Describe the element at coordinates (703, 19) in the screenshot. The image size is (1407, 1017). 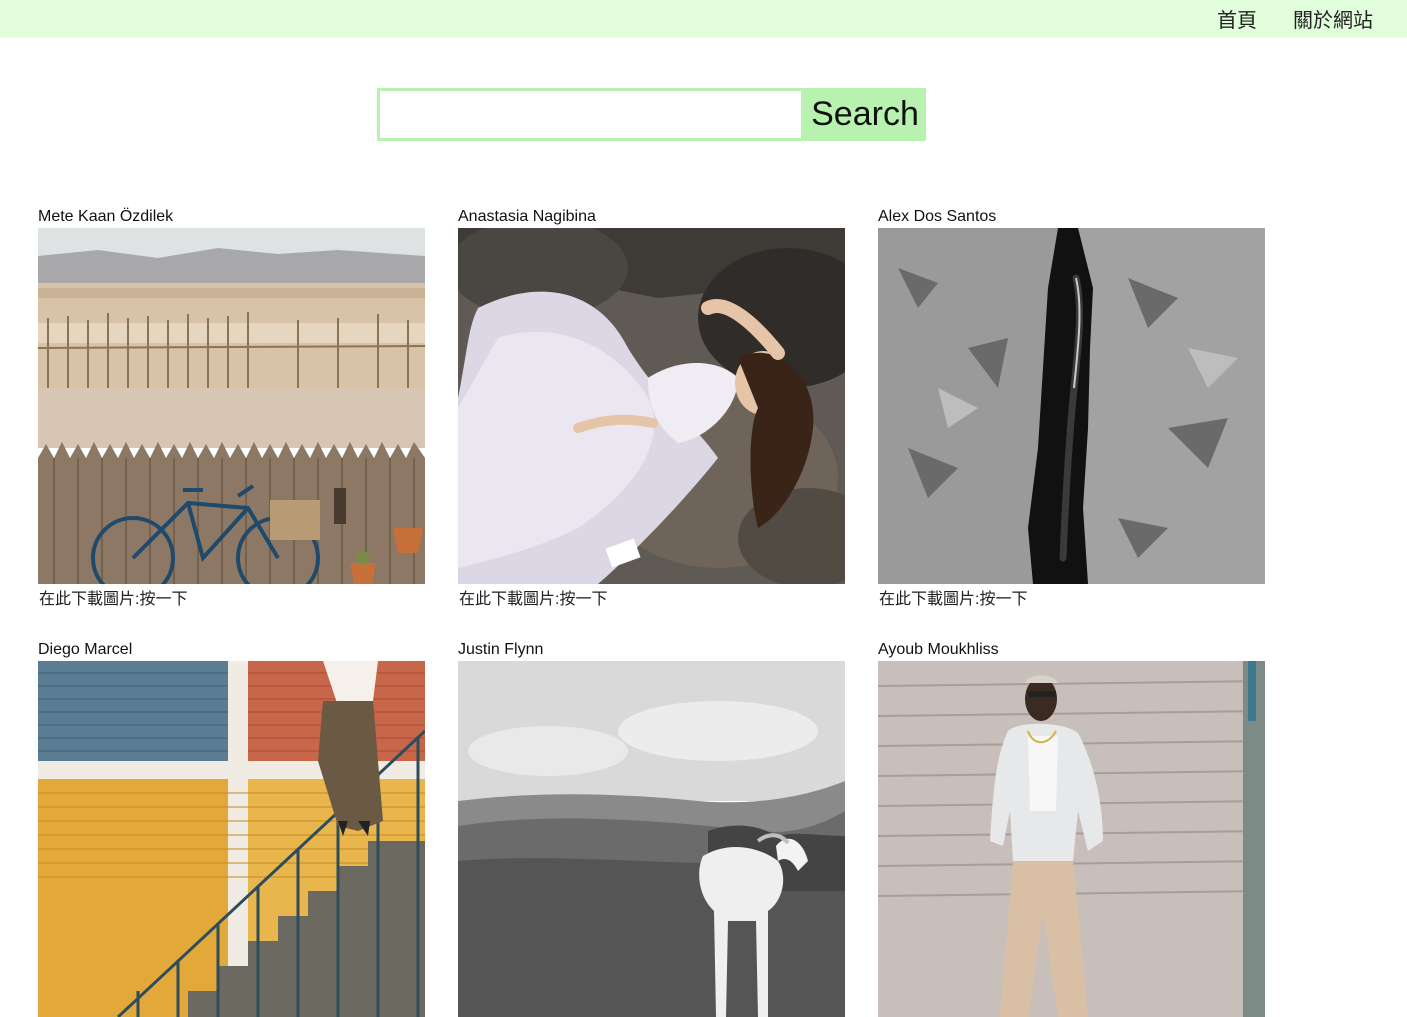
I see `top-nav-bar: 首頁 關於網站` at that location.